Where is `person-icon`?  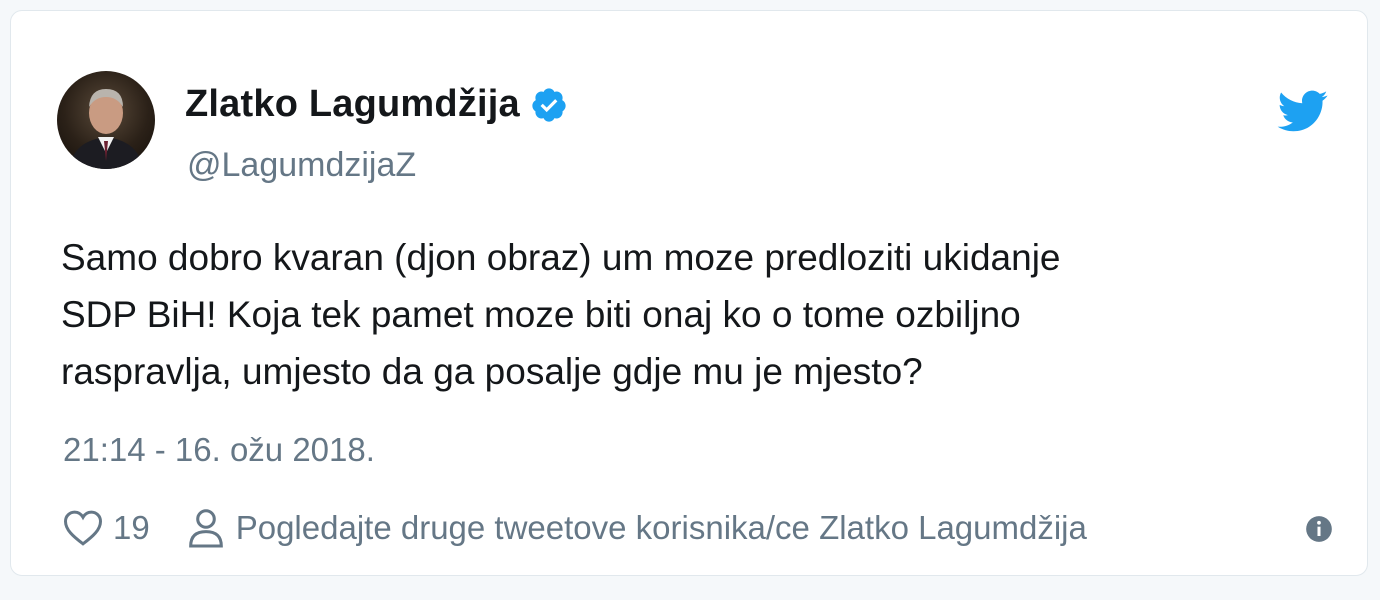
person-icon is located at coordinates (206, 528).